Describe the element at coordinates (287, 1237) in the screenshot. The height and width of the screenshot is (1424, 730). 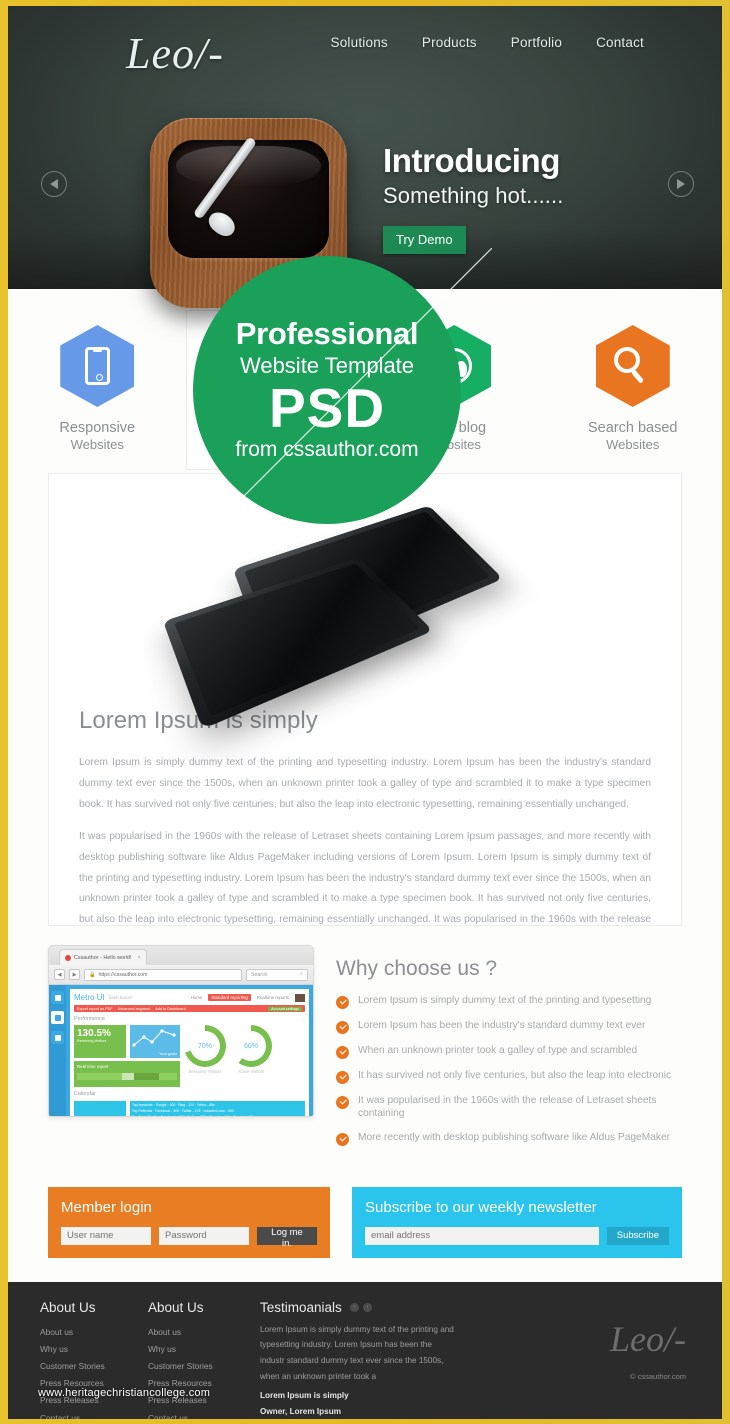
I see `login-button: Log me in.` at that location.